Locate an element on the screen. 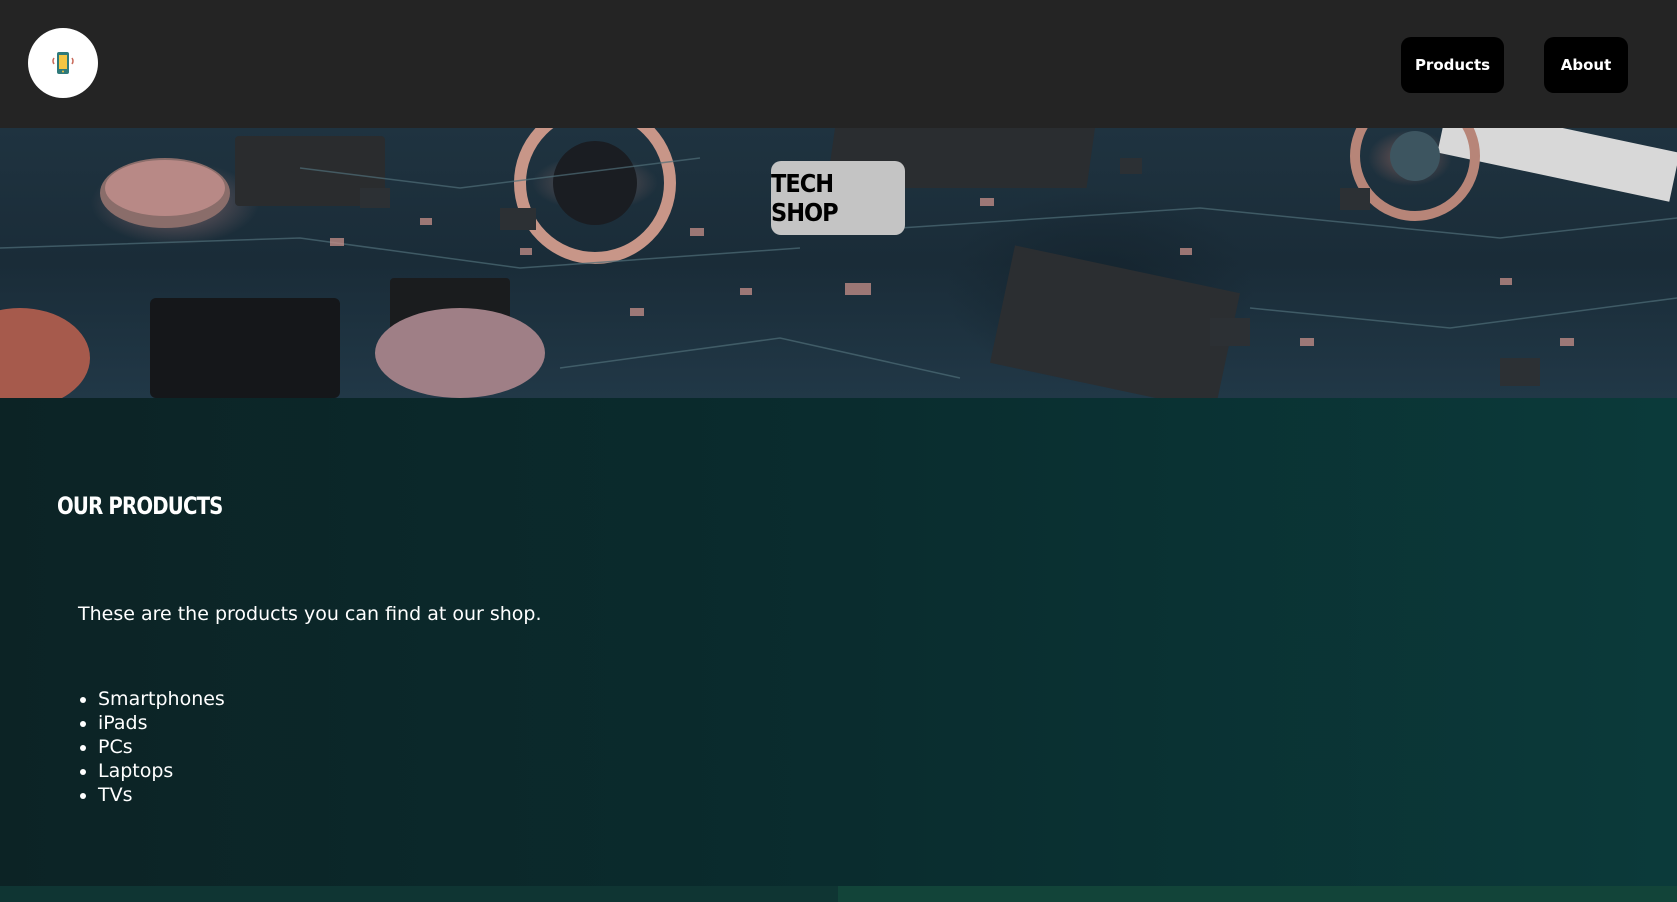 Image resolution: width=1677 pixels, height=902 pixels. list-item: TVs is located at coordinates (161, 795).